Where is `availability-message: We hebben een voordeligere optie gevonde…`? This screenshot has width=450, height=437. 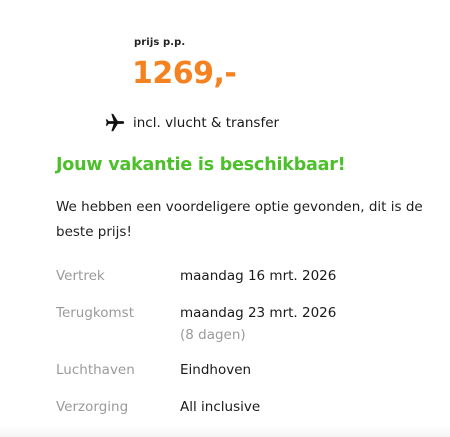 availability-message: We hebben een voordeligere optie gevonde… is located at coordinates (239, 219).